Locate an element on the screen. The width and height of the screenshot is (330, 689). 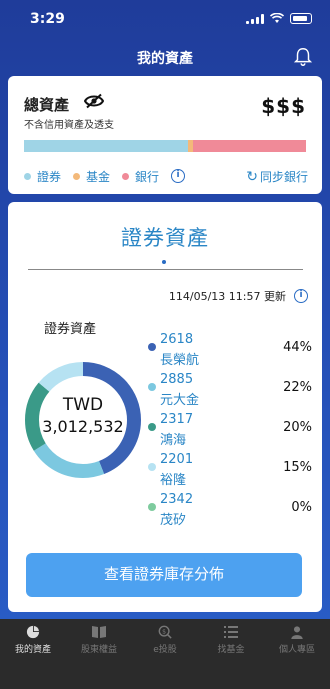
legend-funds: 基金 is located at coordinates (91, 176).